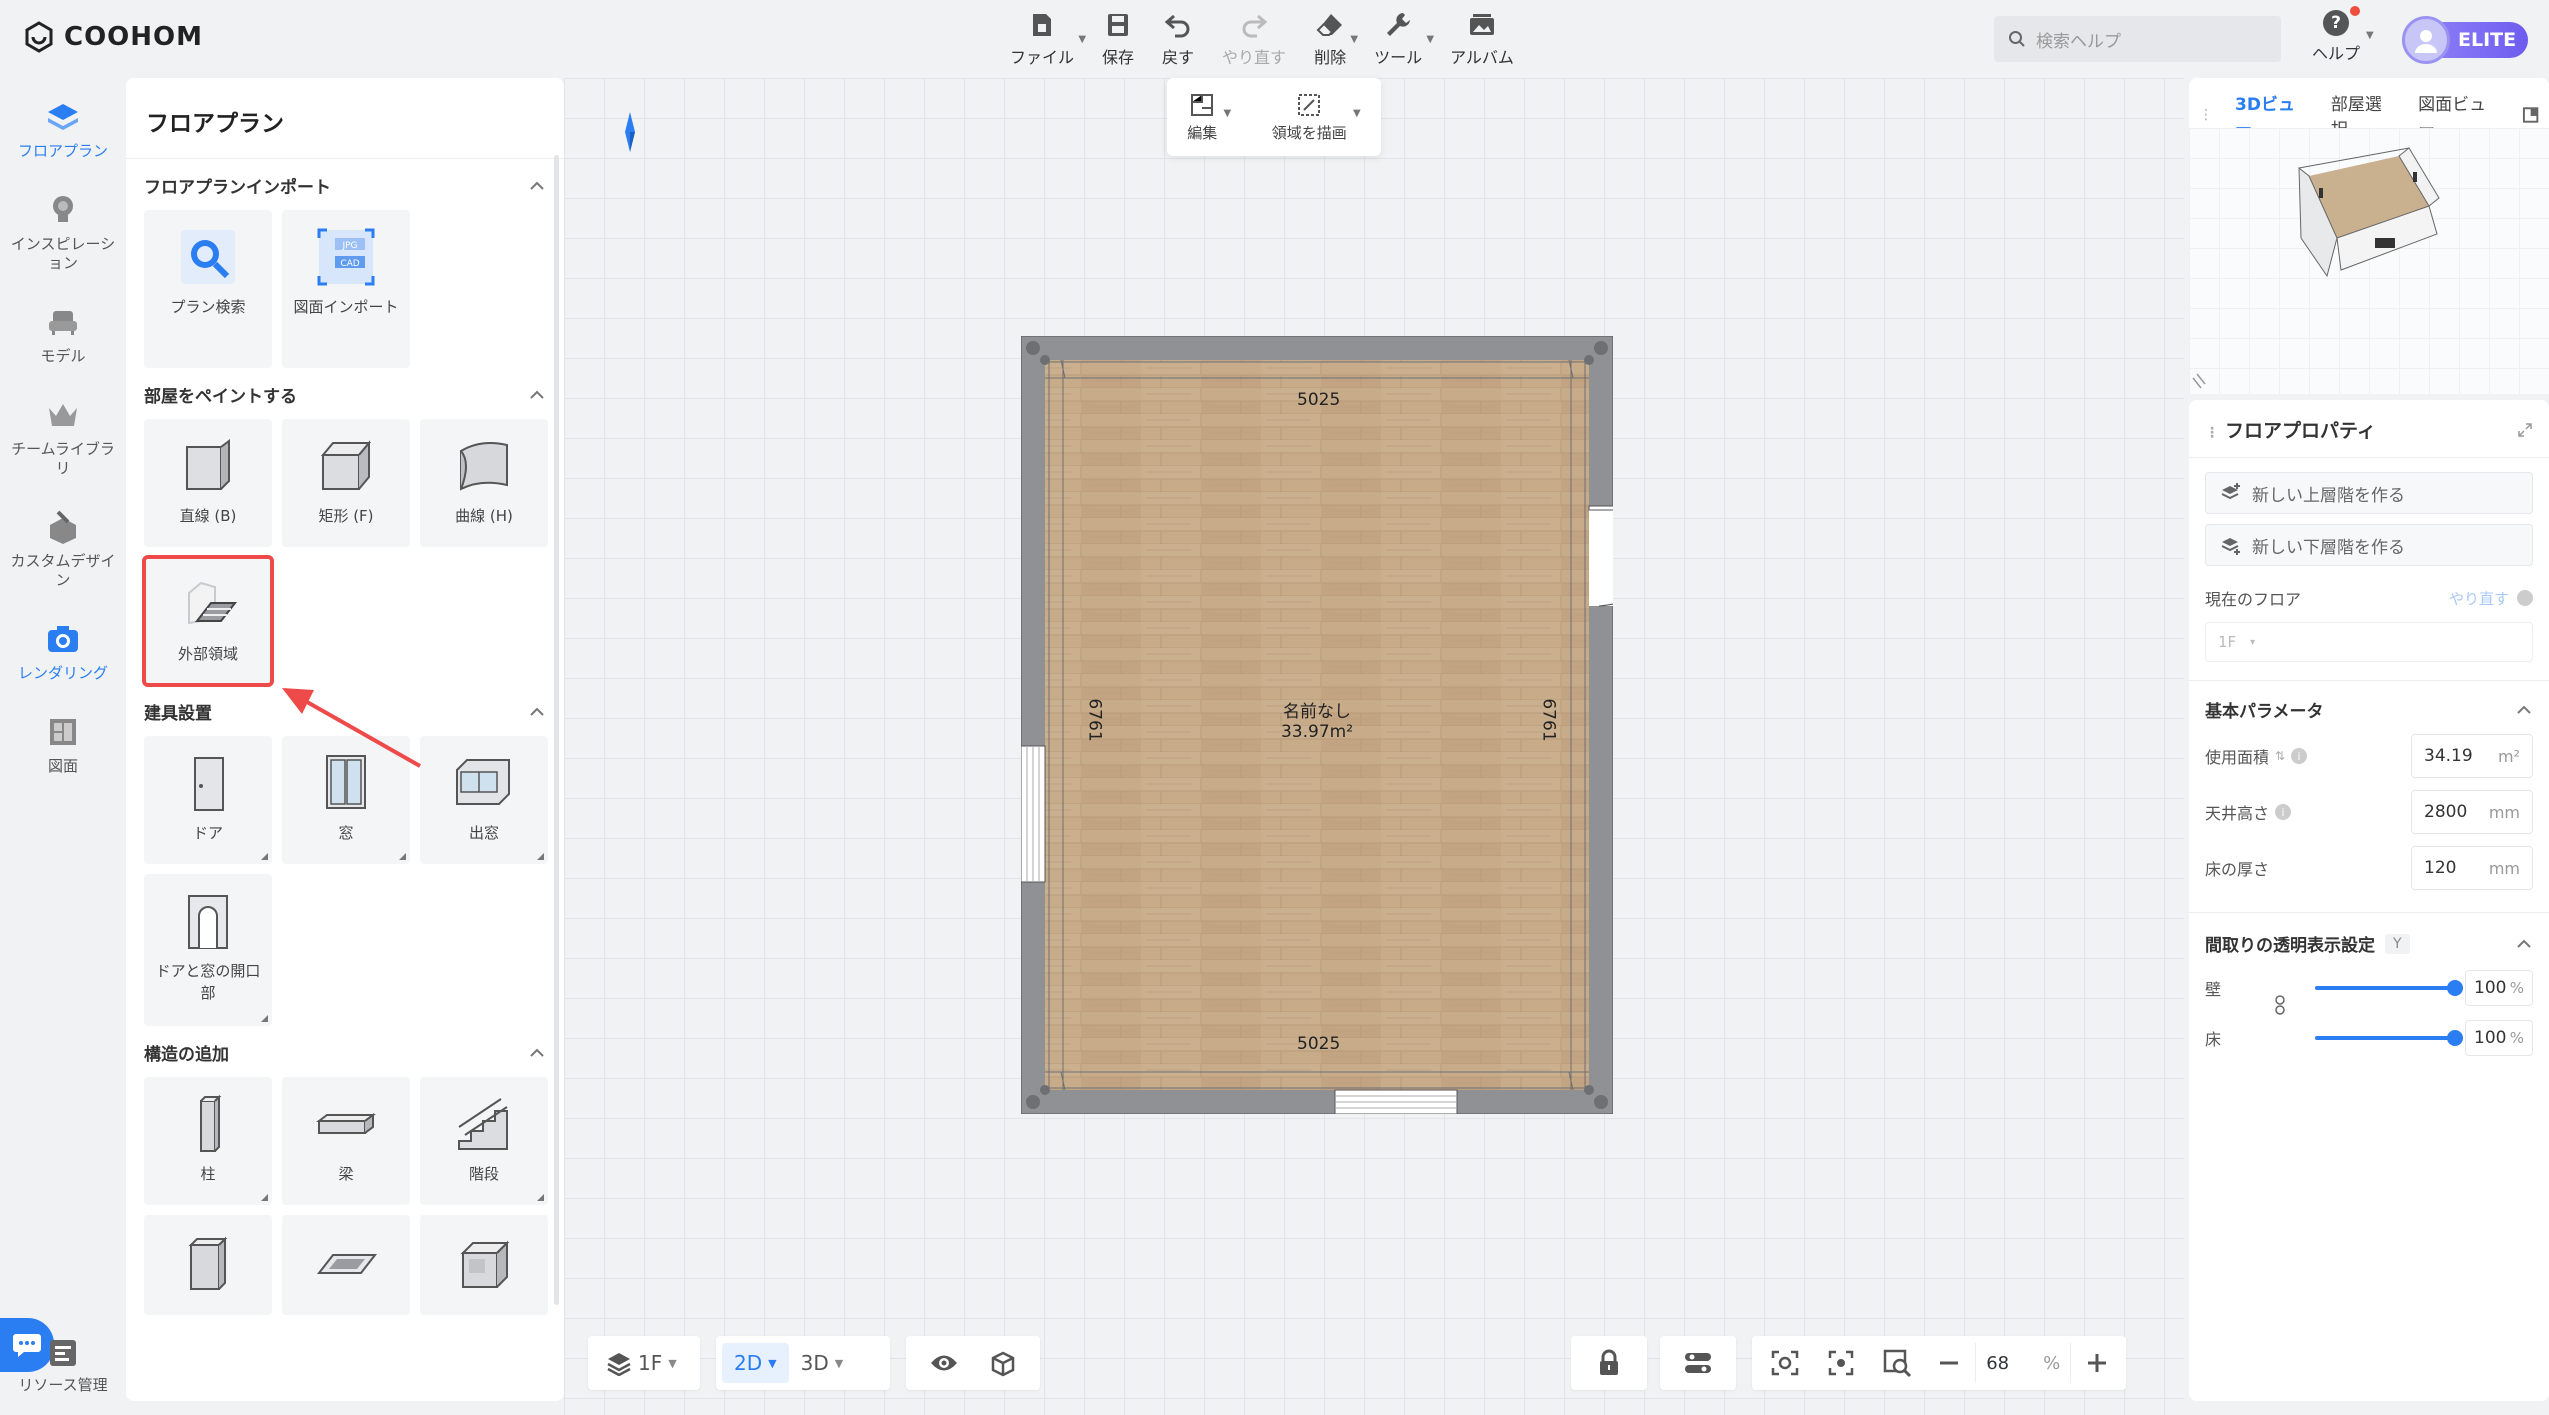  I want to click on album-button: アルバム, so click(1482, 39).